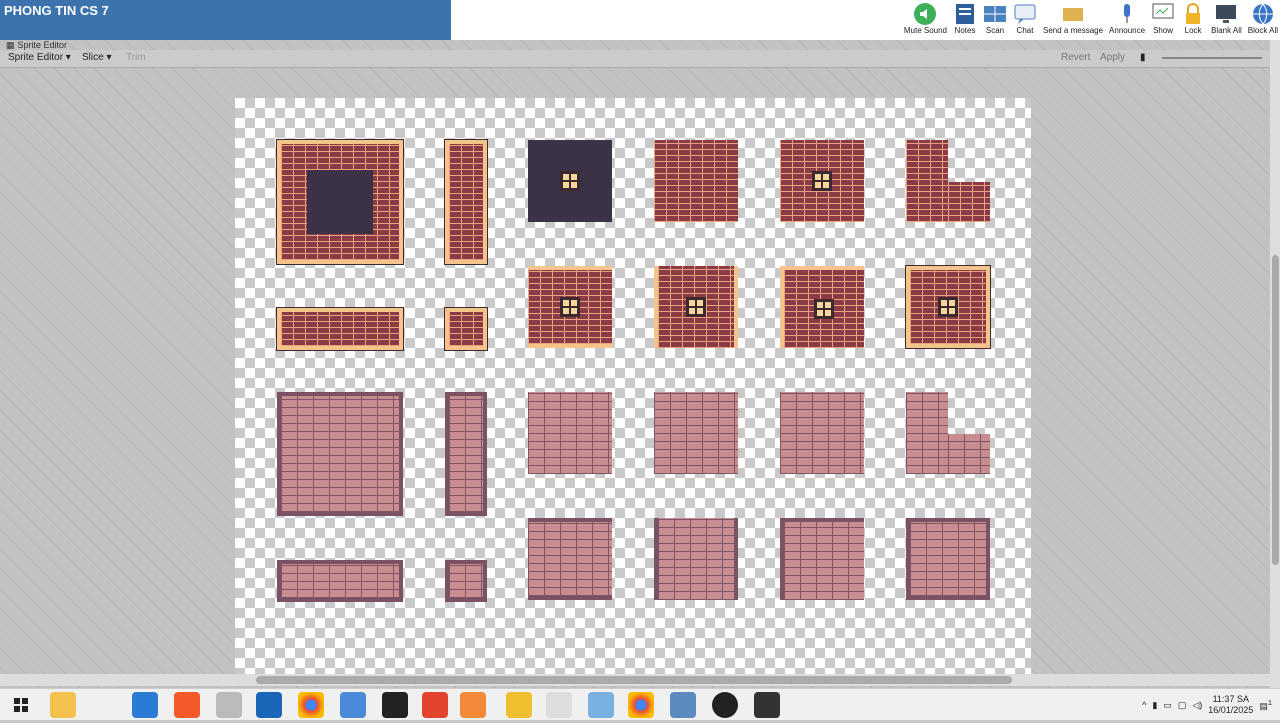 The width and height of the screenshot is (1280, 723). What do you see at coordinates (97, 57) in the screenshot?
I see `slice-dropdown: Slice ▾` at bounding box center [97, 57].